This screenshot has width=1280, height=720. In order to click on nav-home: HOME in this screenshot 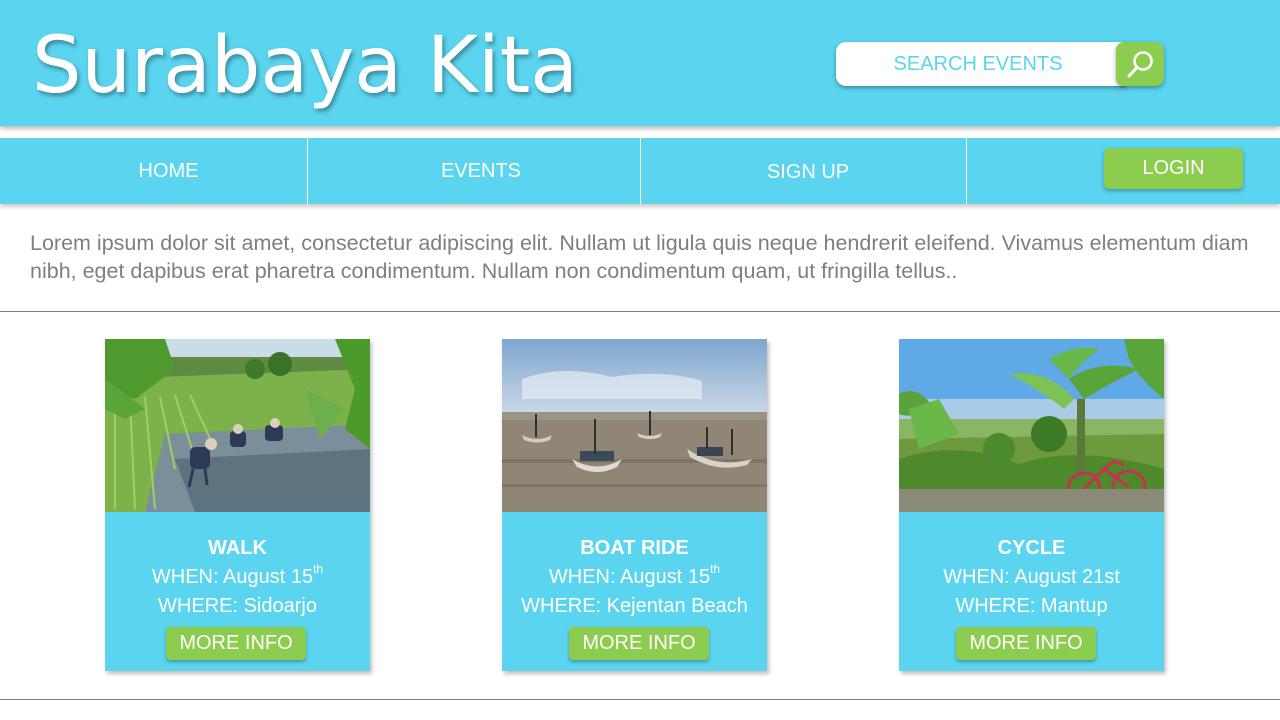, I will do `click(168, 171)`.